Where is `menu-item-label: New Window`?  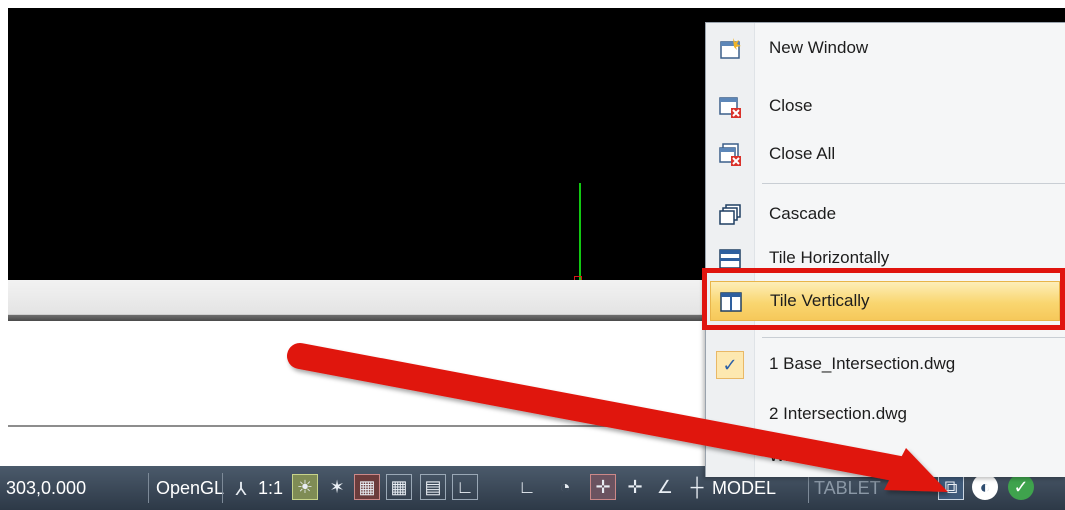
menu-item-label: New Window is located at coordinates (819, 47).